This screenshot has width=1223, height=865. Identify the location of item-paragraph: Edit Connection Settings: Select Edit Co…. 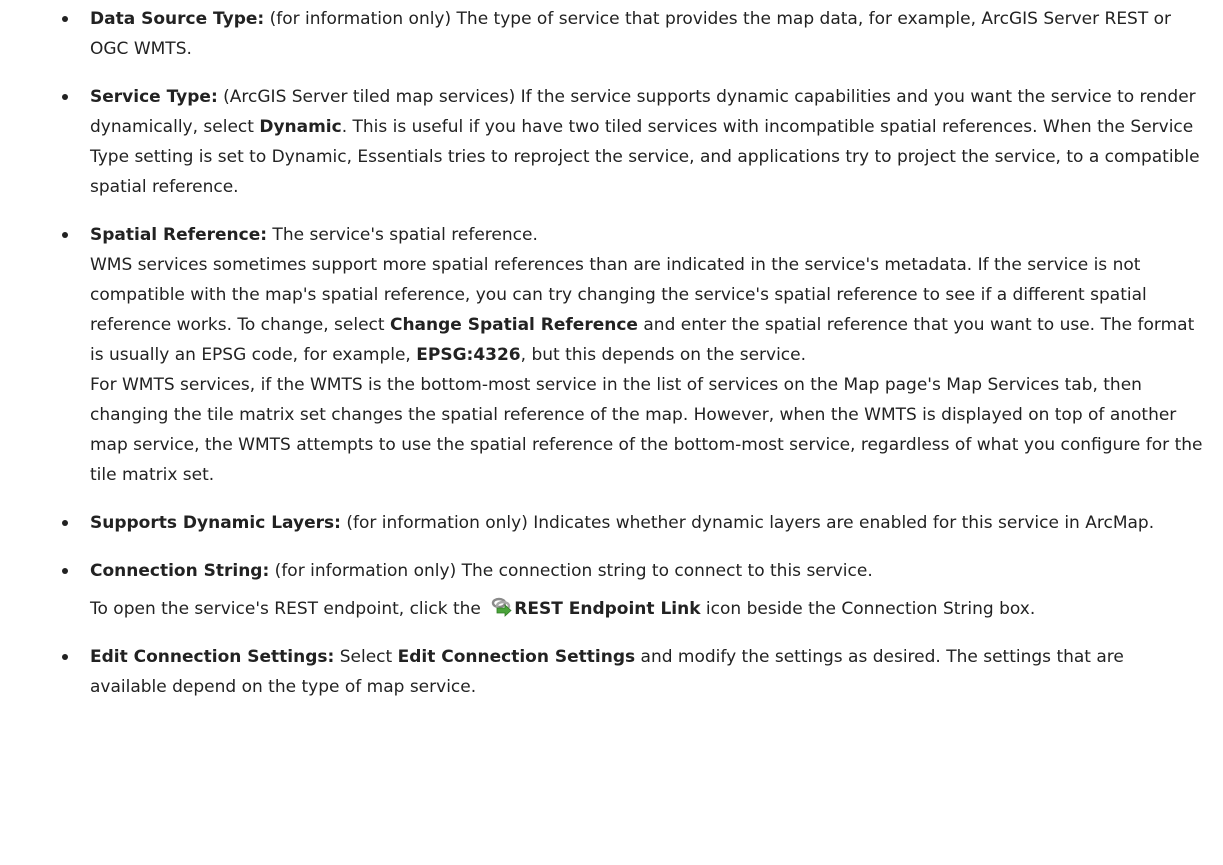
(646, 672).